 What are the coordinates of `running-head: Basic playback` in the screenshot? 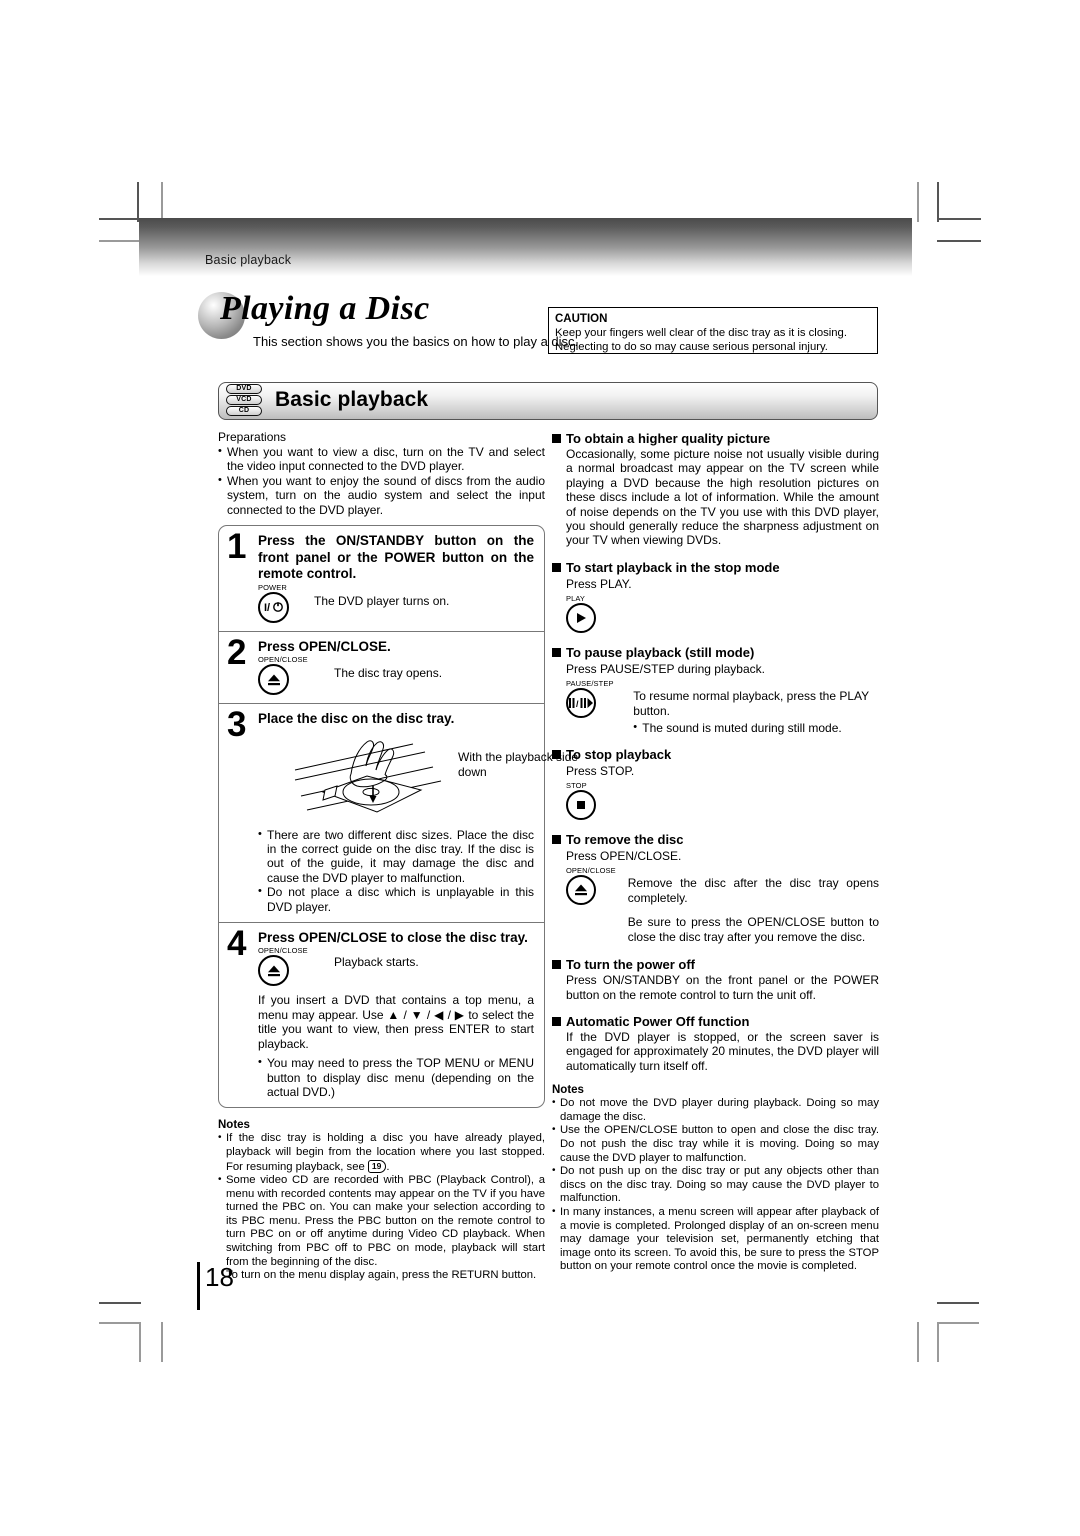 It's located at (248, 260).